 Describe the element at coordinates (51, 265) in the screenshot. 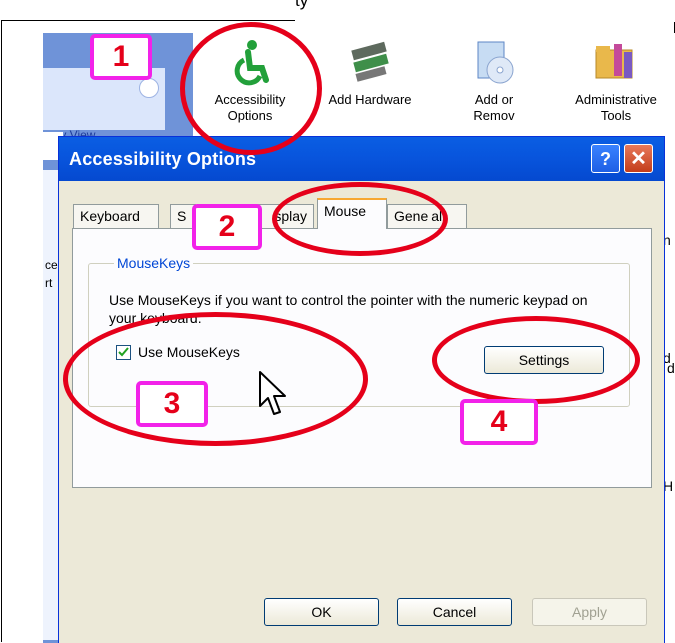

I see `sidebar-text-fragment: ce` at that location.